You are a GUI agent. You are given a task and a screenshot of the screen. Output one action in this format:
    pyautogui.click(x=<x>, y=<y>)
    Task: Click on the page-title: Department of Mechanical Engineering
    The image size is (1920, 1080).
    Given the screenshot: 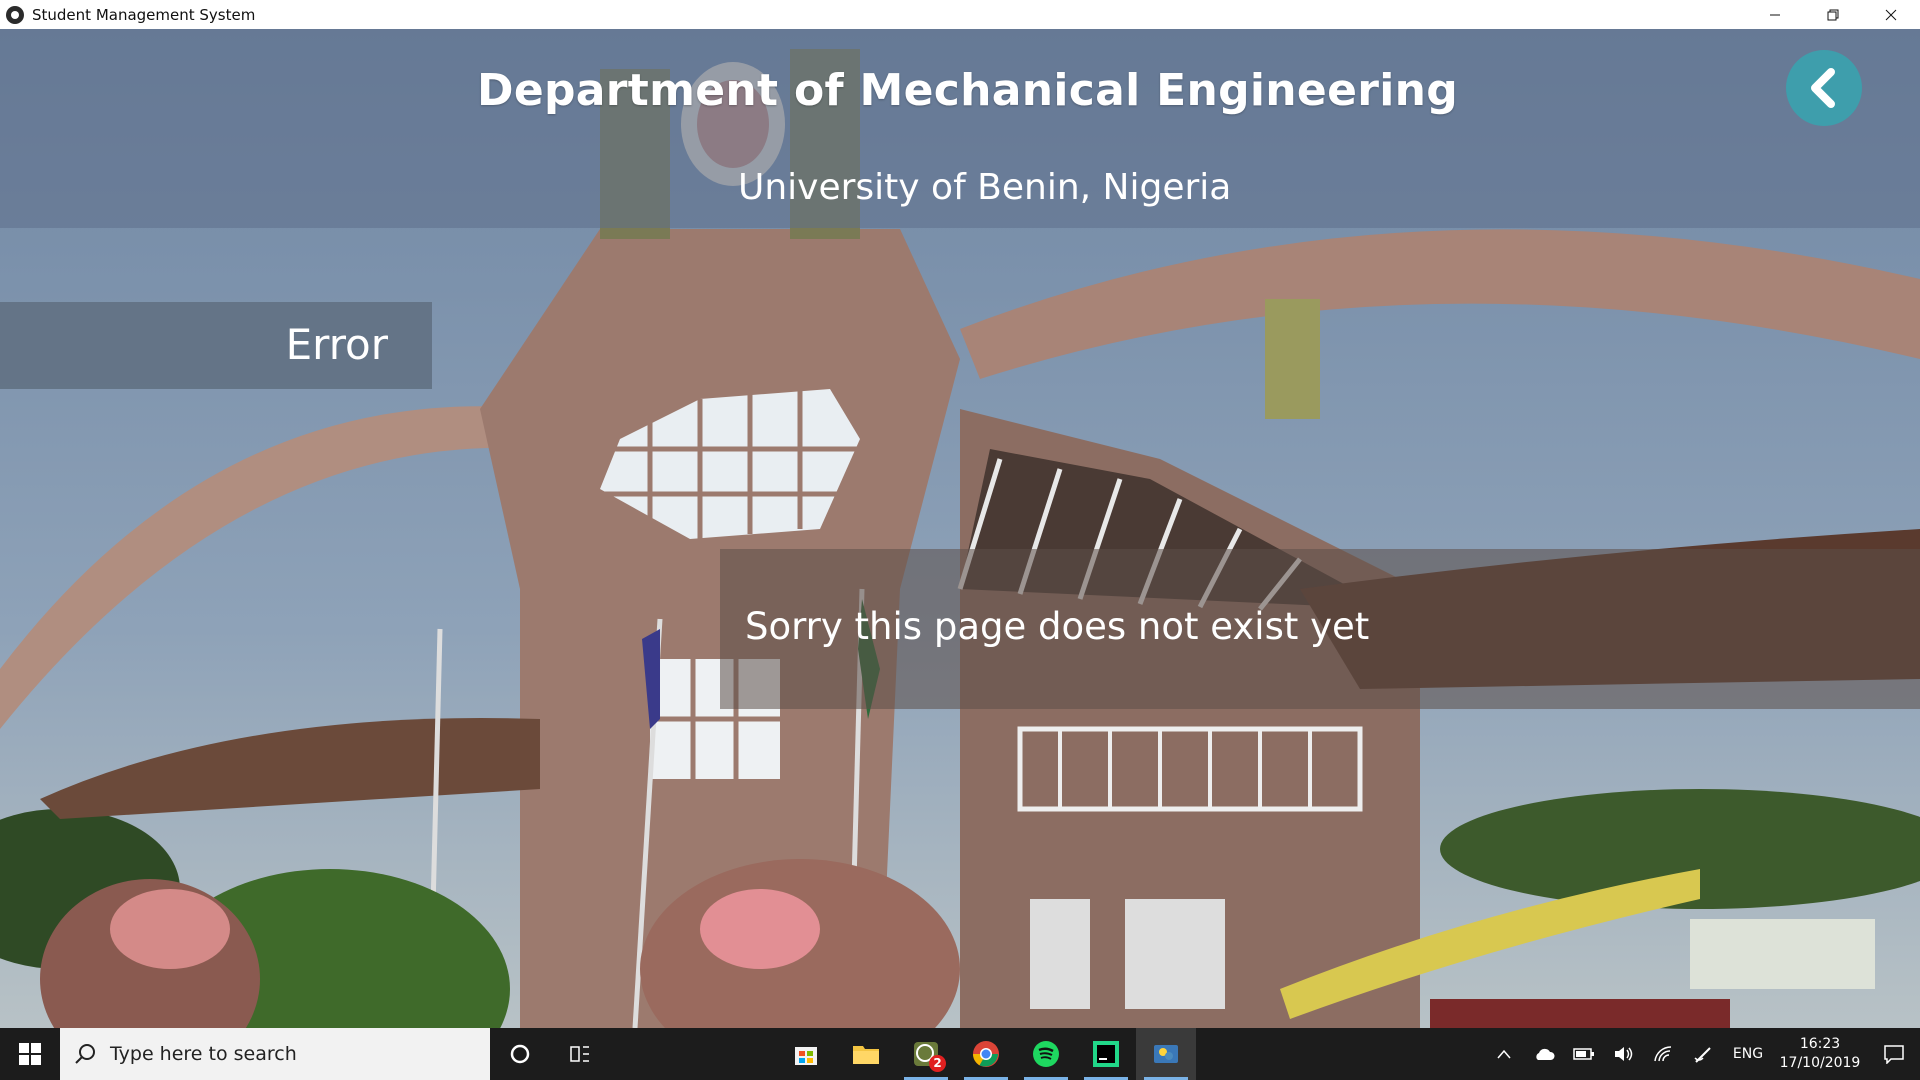 What is the action you would take?
    pyautogui.click(x=968, y=90)
    